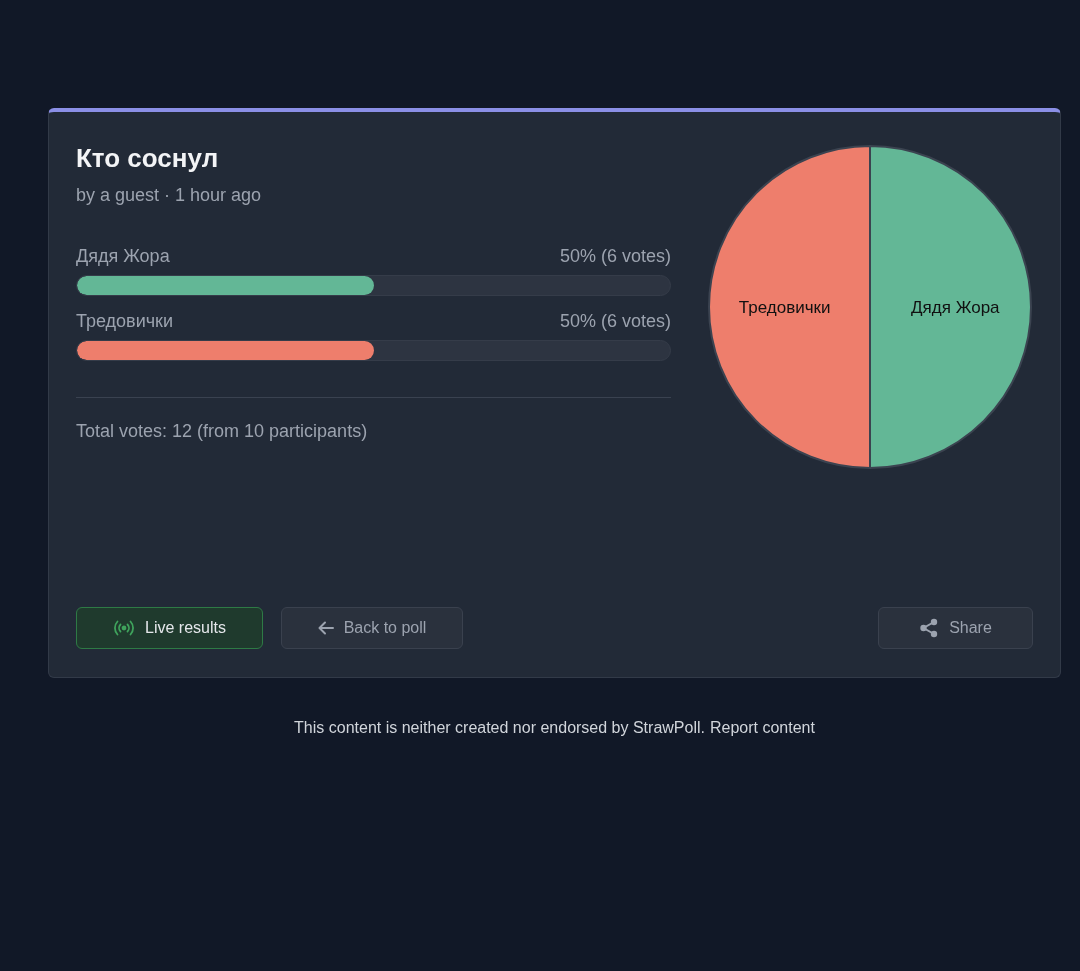 The height and width of the screenshot is (971, 1080). I want to click on arrow-left-icon, so click(325, 628).